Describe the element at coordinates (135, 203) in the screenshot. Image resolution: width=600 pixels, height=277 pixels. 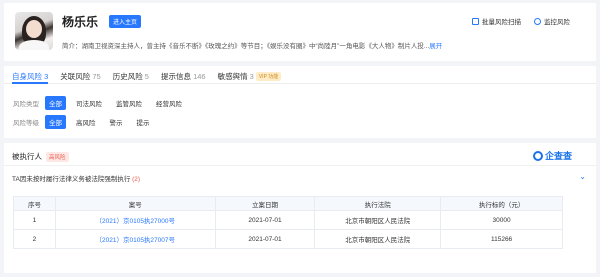
I see `col-case-no: 案号` at that location.